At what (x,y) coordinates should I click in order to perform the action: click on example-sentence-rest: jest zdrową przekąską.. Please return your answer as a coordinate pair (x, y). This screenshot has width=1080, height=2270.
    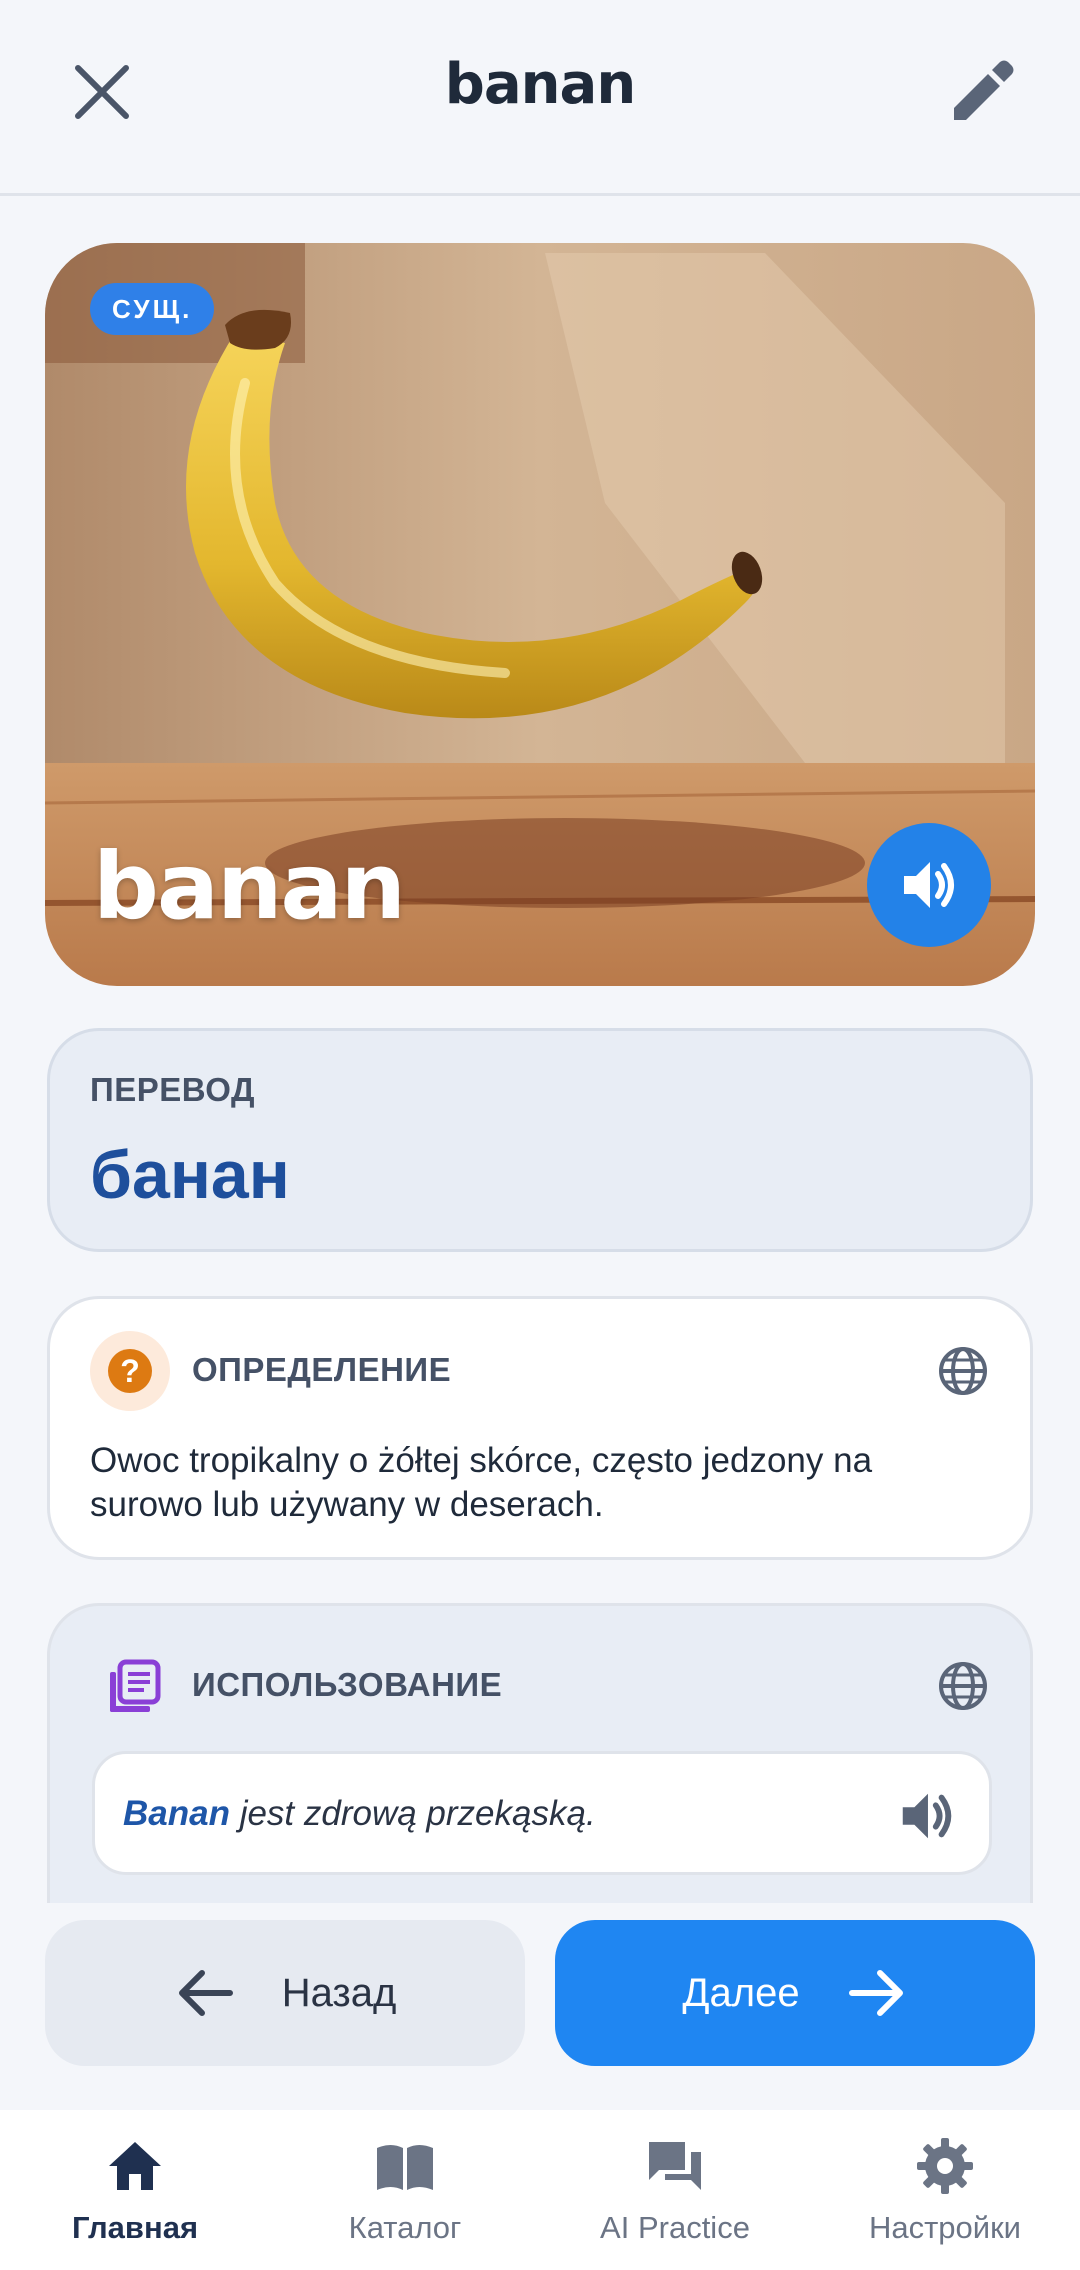
    Looking at the image, I should click on (412, 1813).